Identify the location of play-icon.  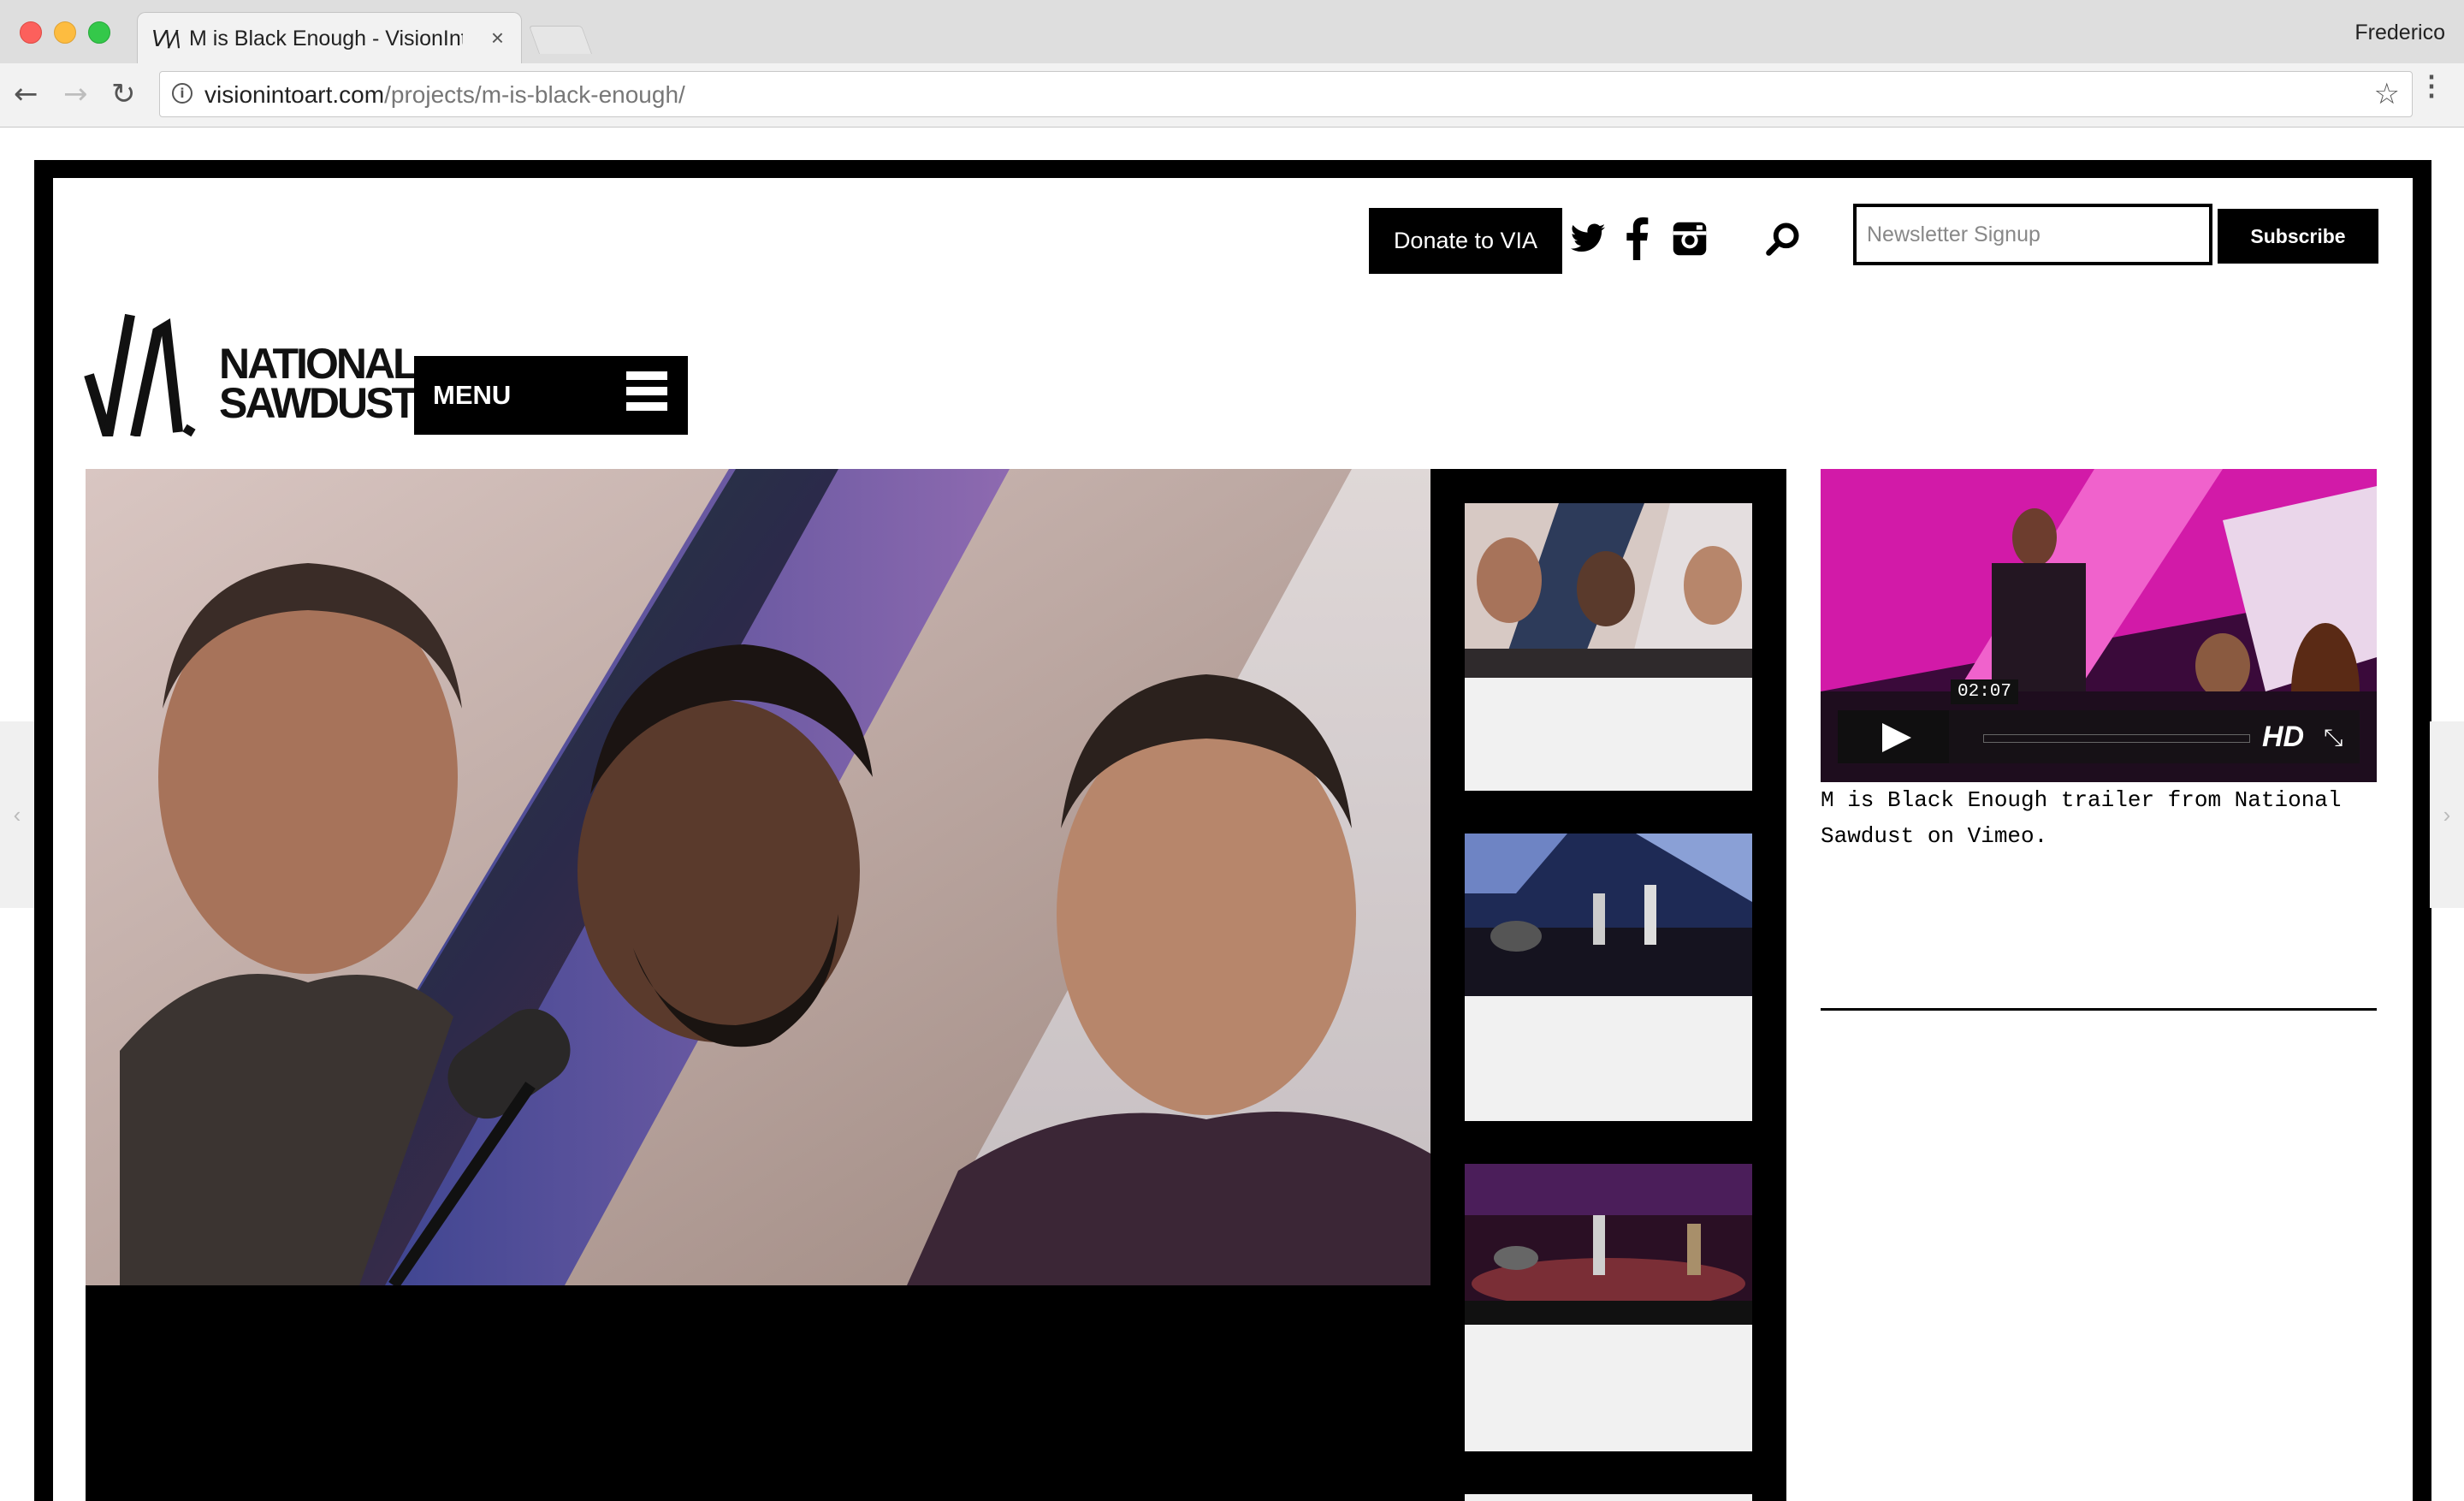
(1893, 736).